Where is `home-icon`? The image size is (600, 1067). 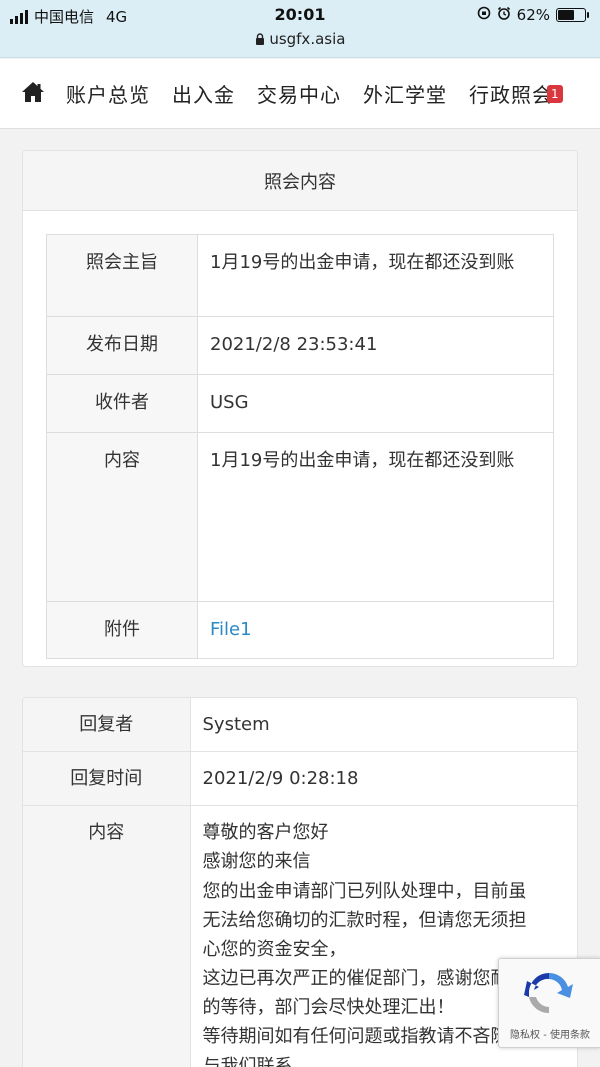
home-icon is located at coordinates (33, 94).